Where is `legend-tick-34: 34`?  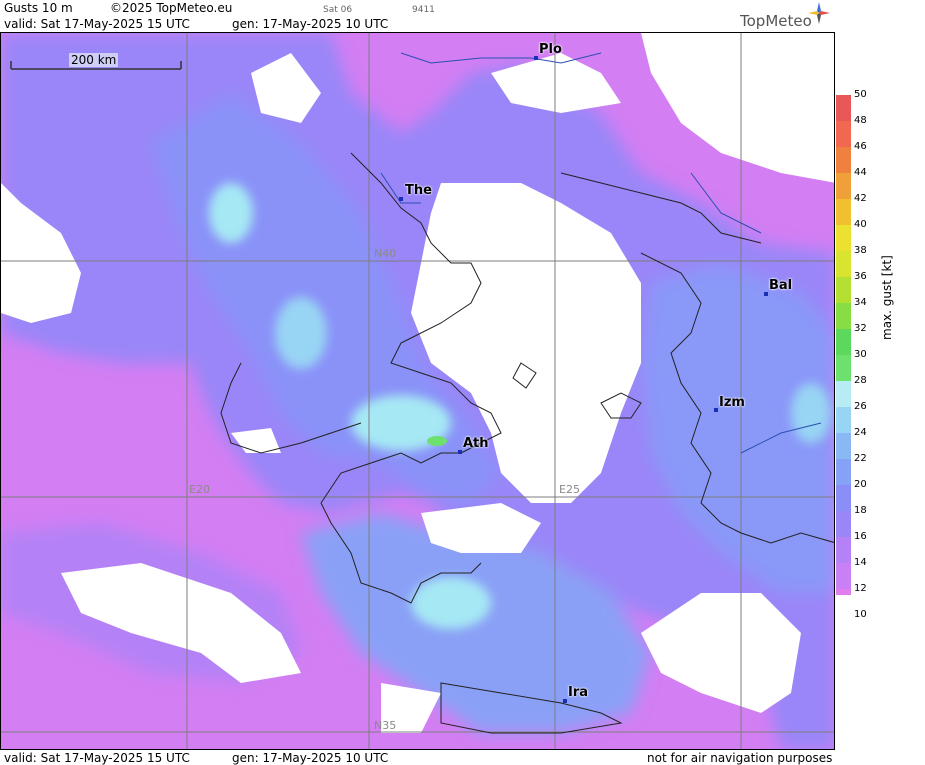
legend-tick-34: 34 is located at coordinates (860, 302).